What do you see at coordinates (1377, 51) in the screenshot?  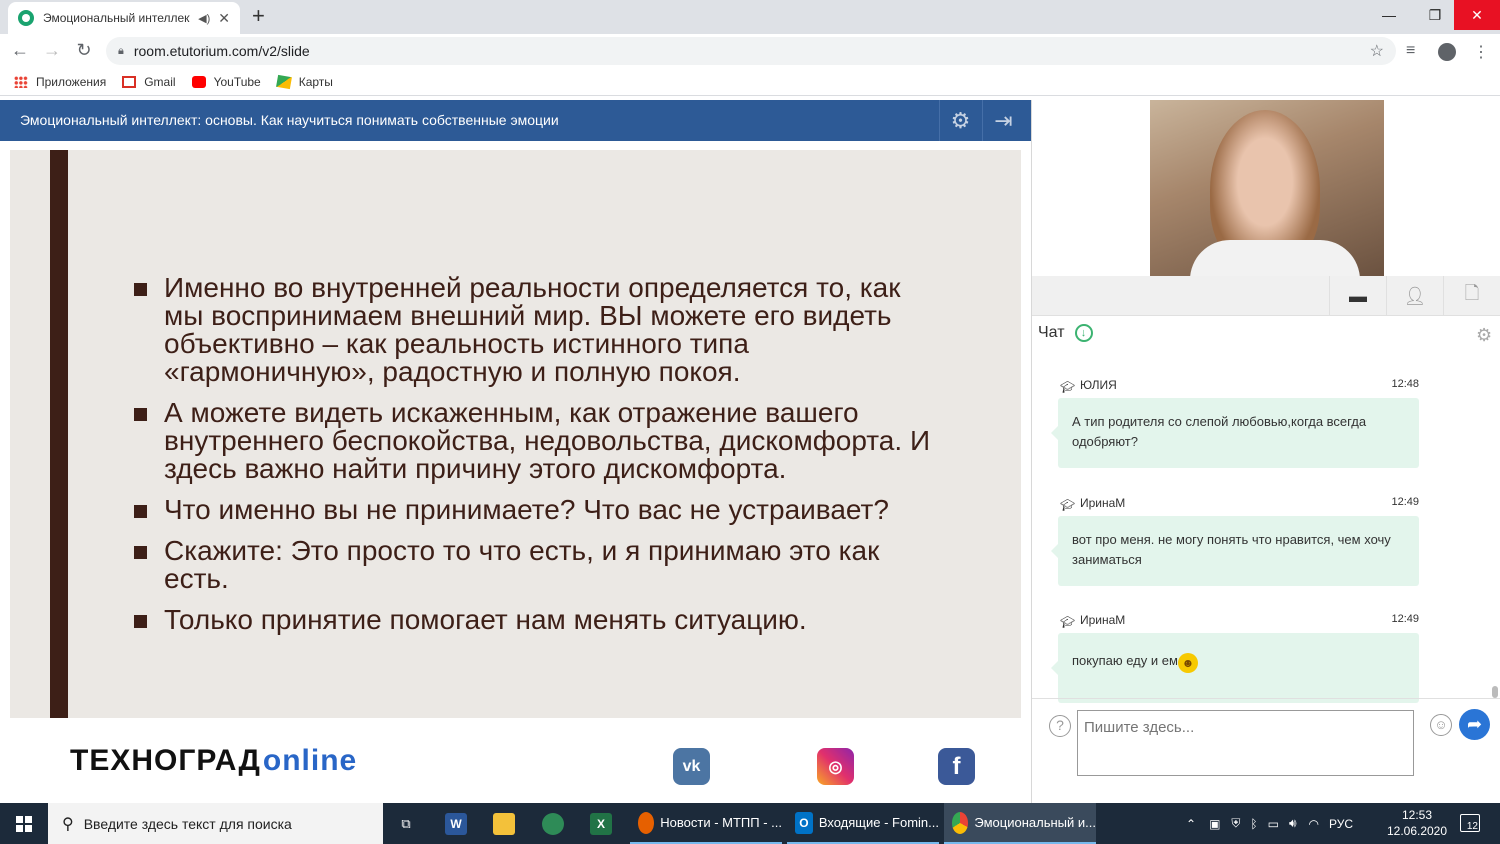 I see `bookmark-star-icon: ☆` at bounding box center [1377, 51].